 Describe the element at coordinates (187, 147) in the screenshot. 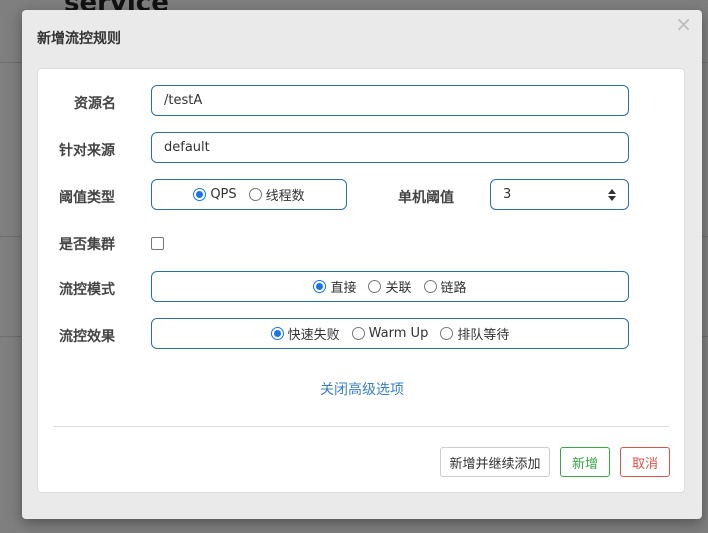

I see `origin-value: default` at that location.